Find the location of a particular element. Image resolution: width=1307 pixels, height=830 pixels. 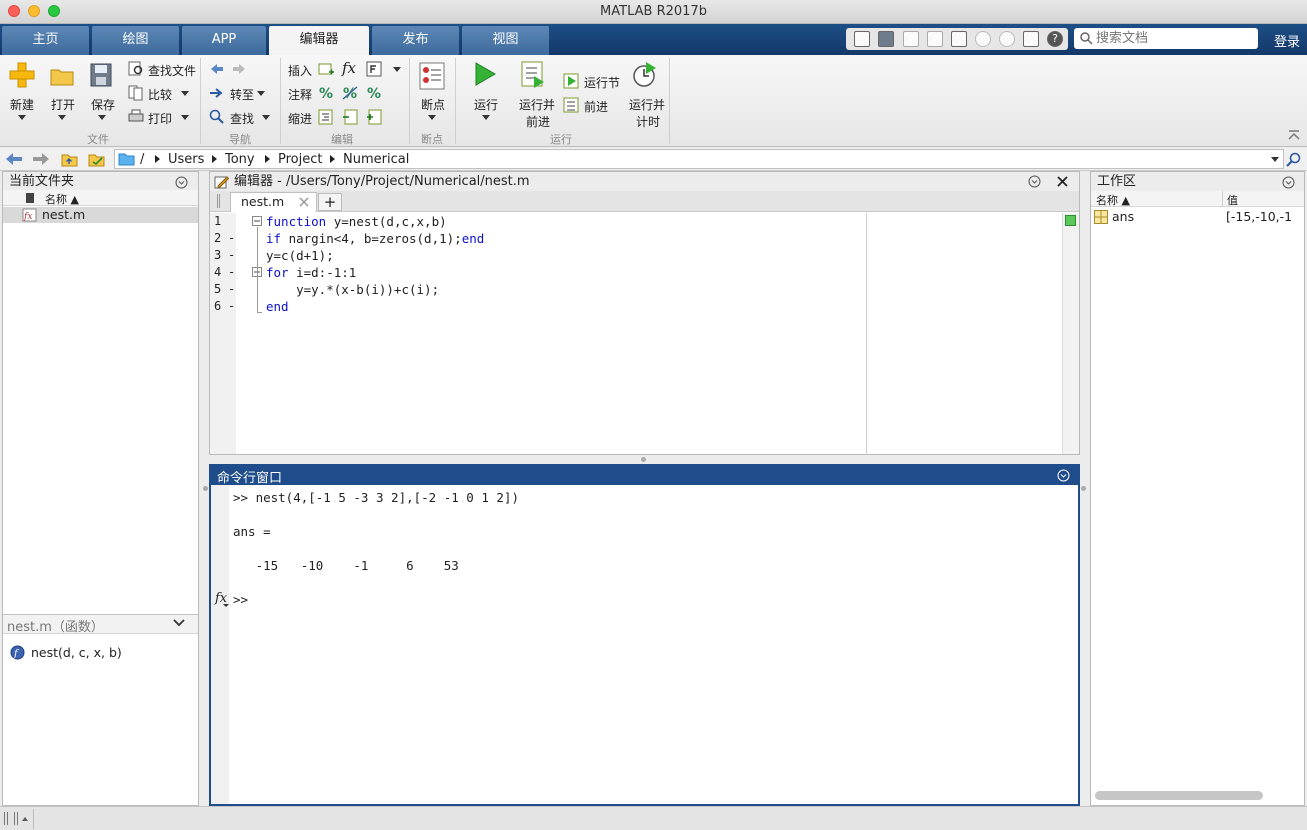

advance-button: 前进 is located at coordinates (596, 106).